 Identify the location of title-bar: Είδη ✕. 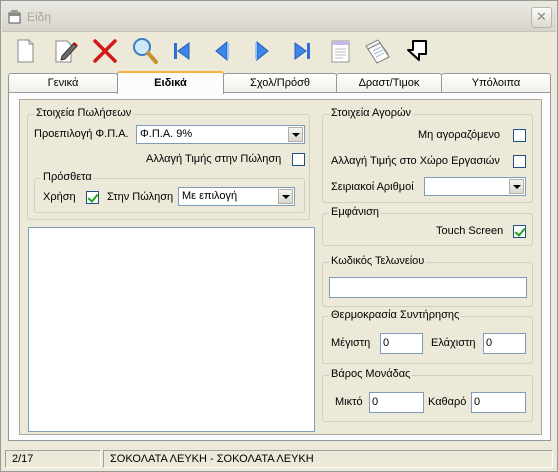
(279, 17).